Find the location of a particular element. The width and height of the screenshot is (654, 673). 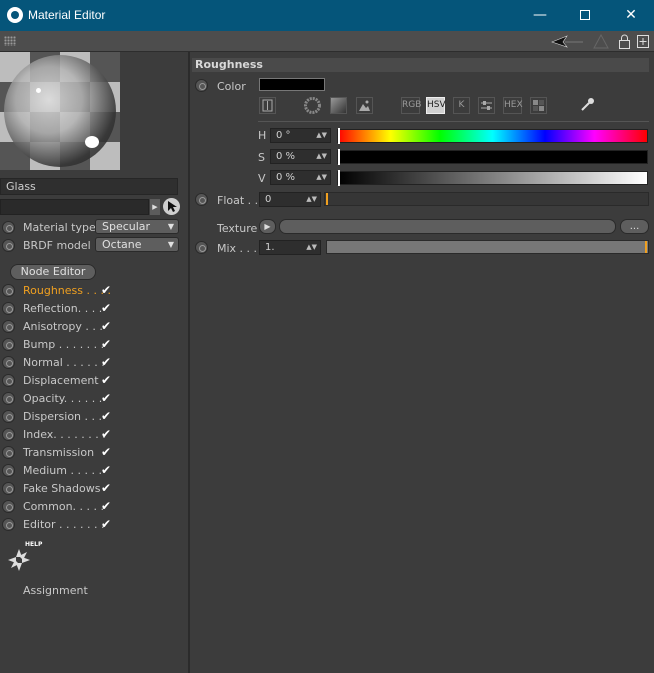

channel-row: Transmission ✔ is located at coordinates (94, 453).